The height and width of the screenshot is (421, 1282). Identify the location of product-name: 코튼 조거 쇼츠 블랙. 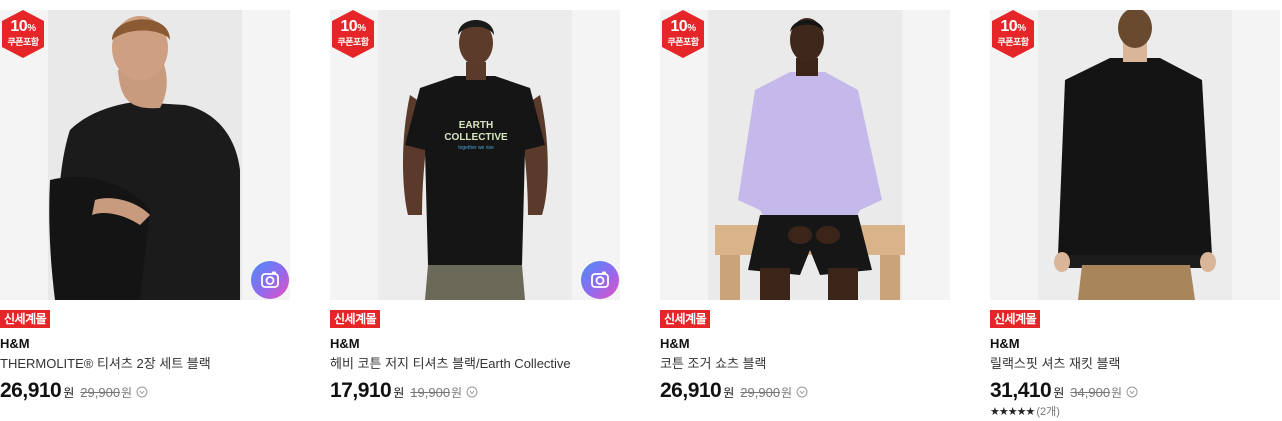
(805, 364).